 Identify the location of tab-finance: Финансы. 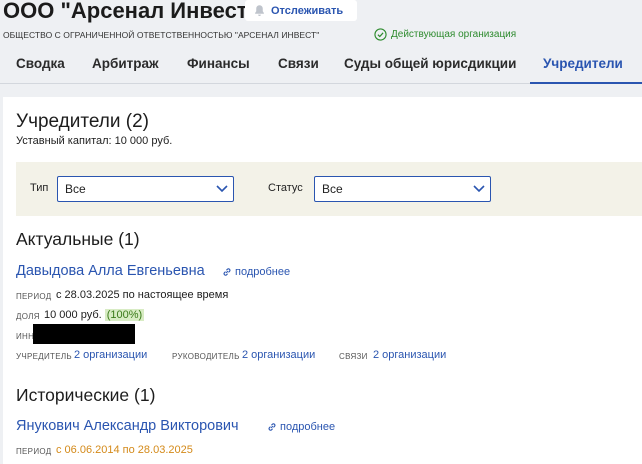
(218, 63).